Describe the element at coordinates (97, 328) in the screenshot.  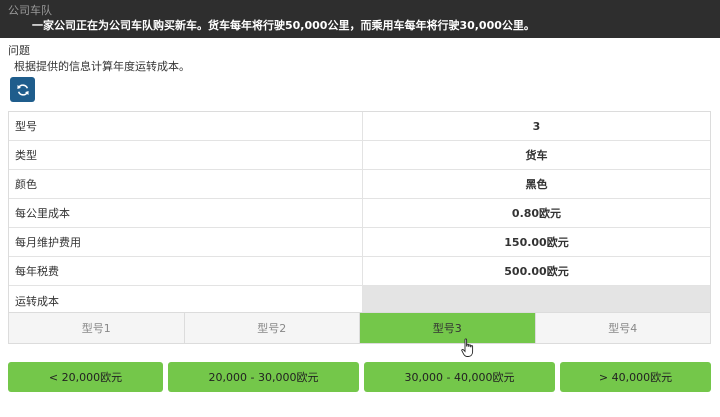
I see `tab-model-1: 型号1` at that location.